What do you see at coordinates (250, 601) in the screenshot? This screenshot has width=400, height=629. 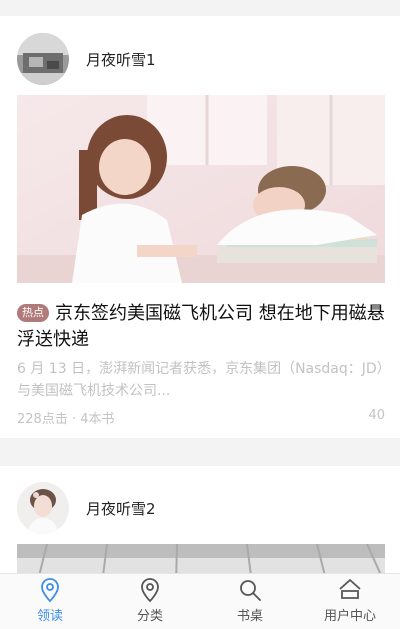 I see `tab-shuzhuo: 书桌` at bounding box center [250, 601].